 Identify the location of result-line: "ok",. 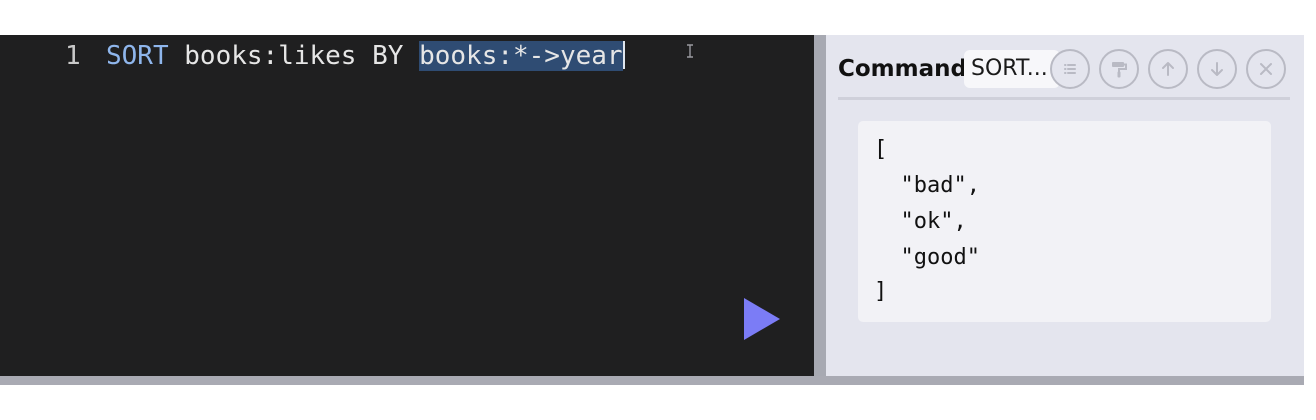
(920, 221).